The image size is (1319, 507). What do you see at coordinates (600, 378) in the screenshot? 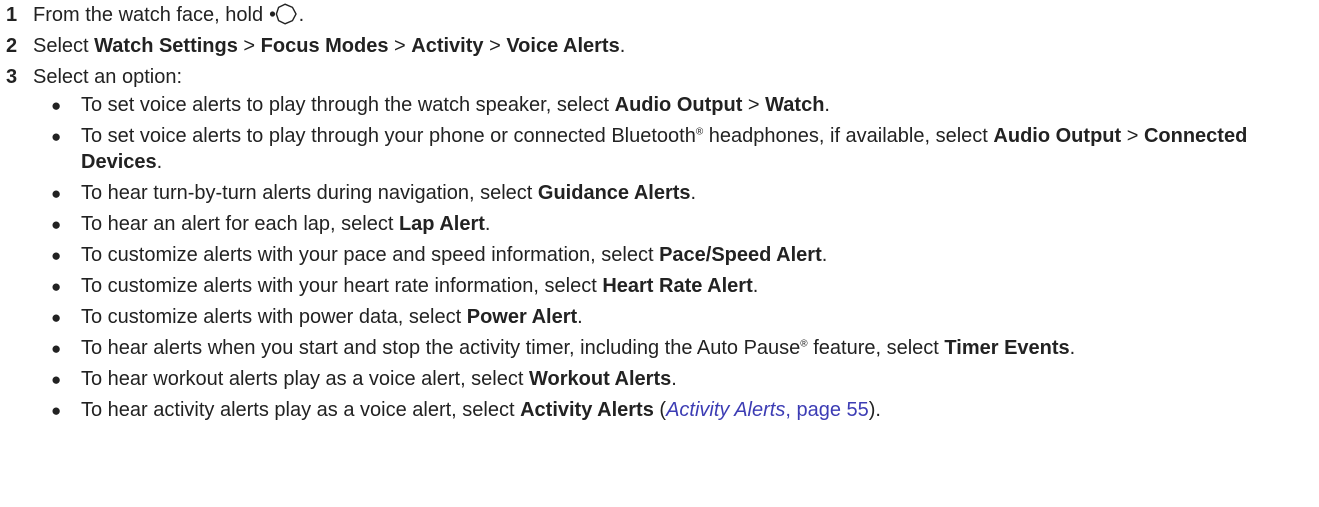
I see `option-setting-name: Workout Alerts` at bounding box center [600, 378].